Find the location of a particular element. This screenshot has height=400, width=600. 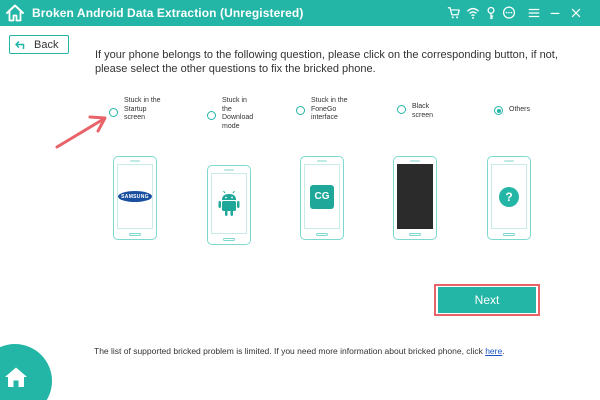

option-startup-screen: Stuck in the Startup screen is located at coordinates (135, 110).